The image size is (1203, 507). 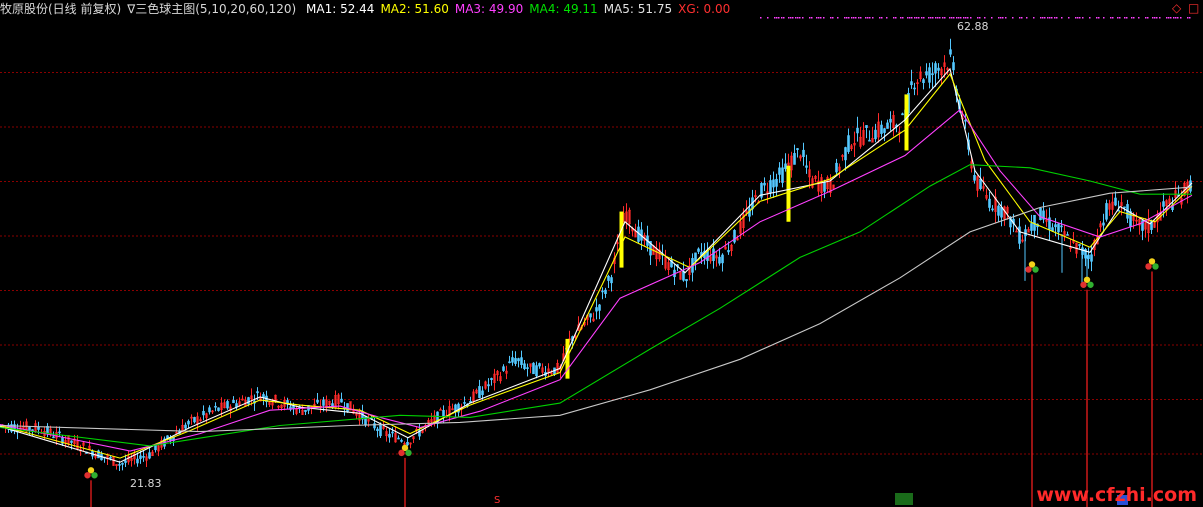 What do you see at coordinates (61, 9) in the screenshot?
I see `stock-title: 牧原股份(日线 前复权)` at bounding box center [61, 9].